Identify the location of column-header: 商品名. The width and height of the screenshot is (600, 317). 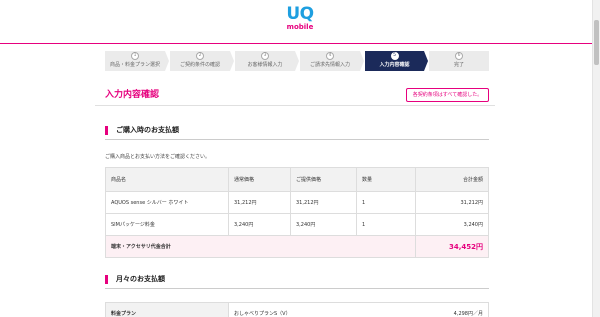
(167, 179).